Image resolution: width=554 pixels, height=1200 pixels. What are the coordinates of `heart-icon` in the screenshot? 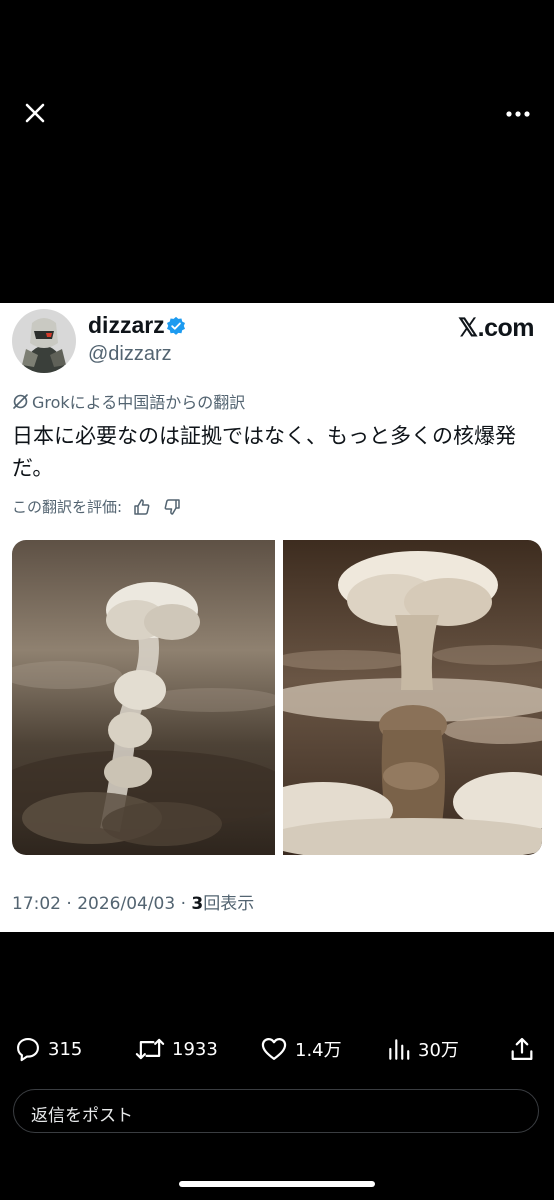 It's located at (274, 1049).